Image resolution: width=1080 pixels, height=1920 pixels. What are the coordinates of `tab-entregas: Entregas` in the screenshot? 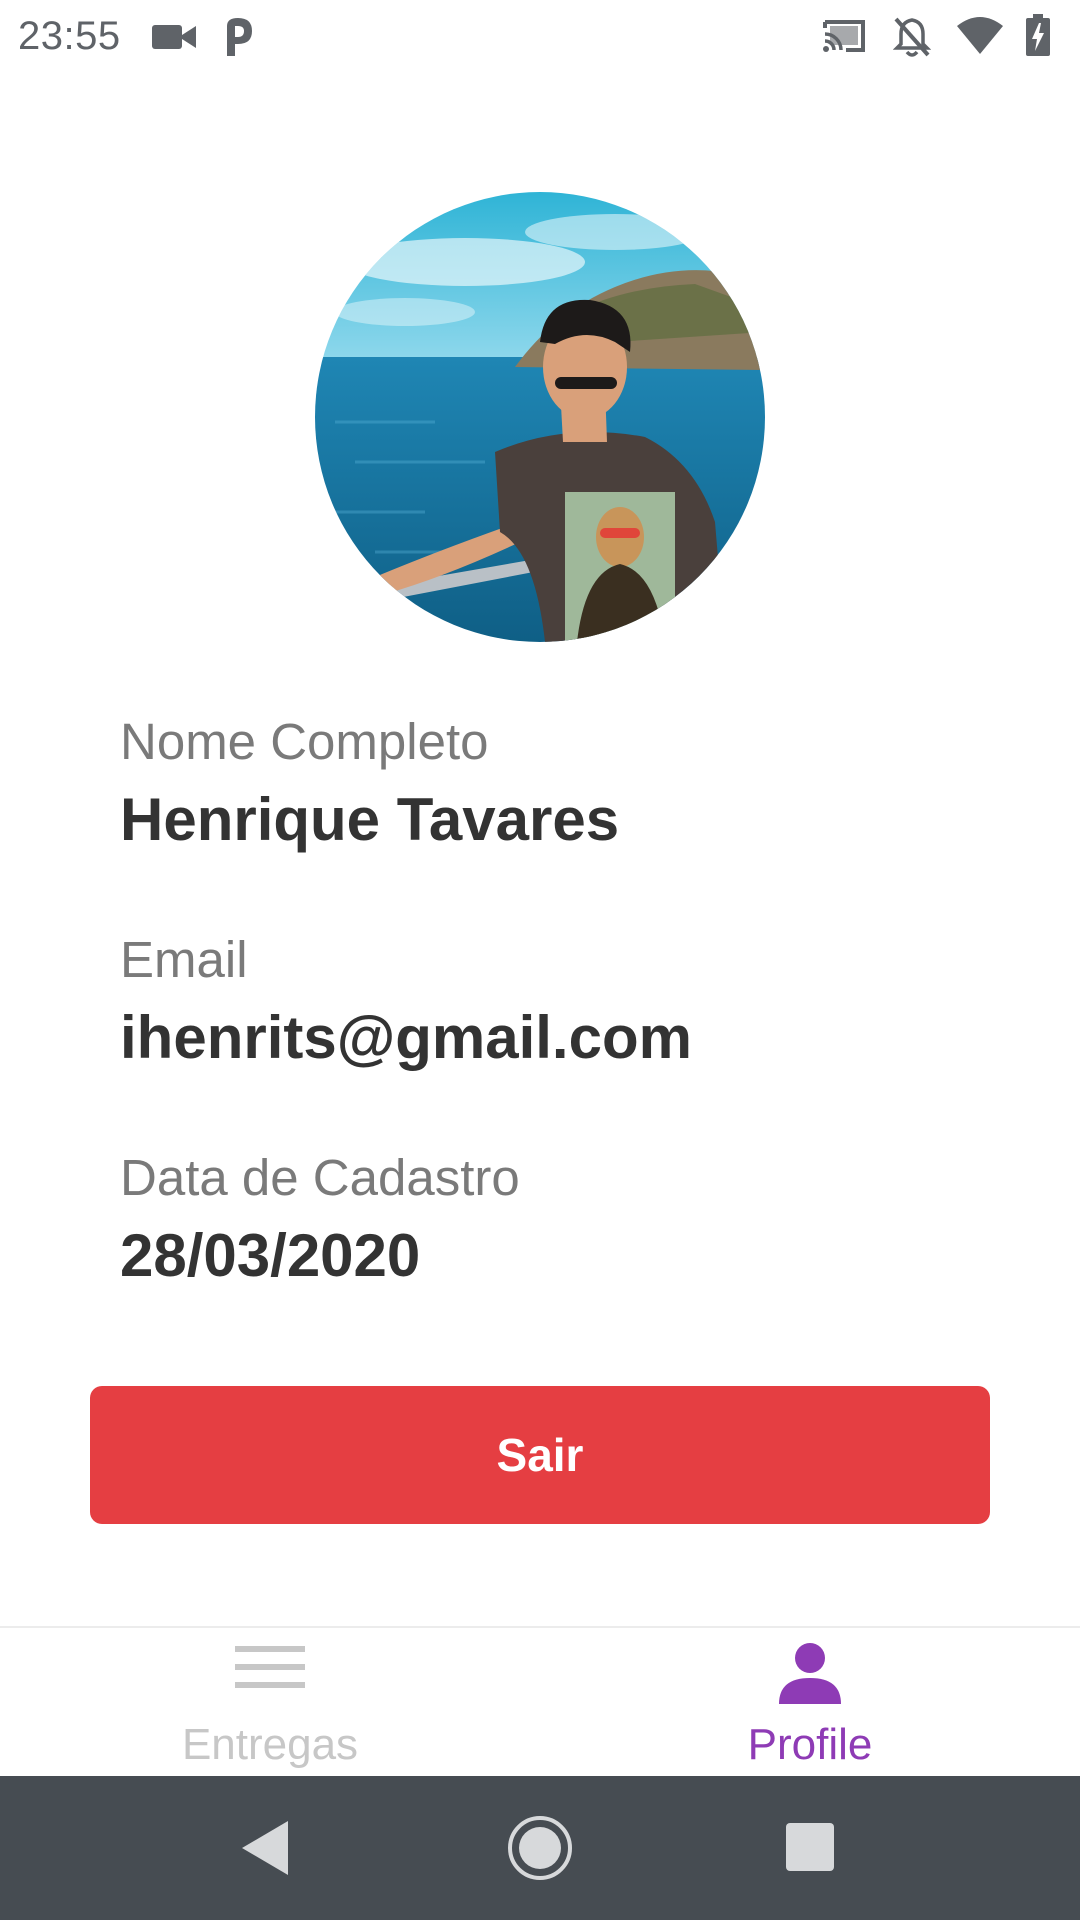 It's located at (270, 1703).